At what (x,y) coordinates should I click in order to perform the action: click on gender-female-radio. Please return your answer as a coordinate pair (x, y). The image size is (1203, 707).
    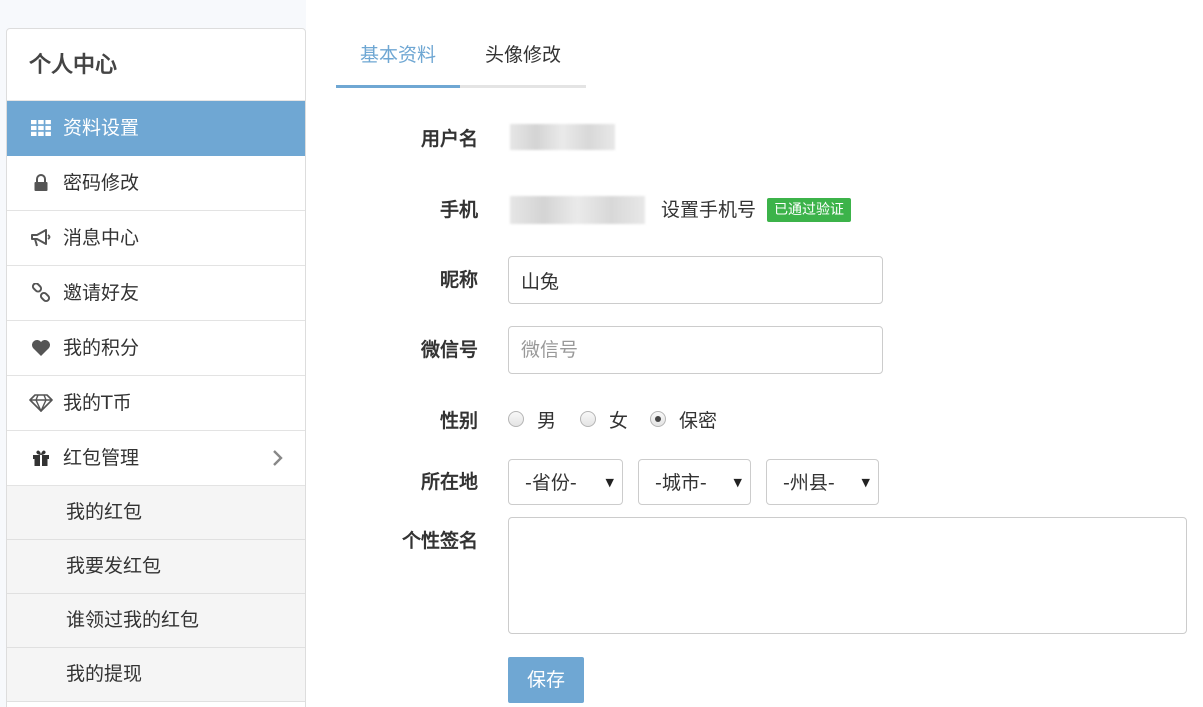
    Looking at the image, I should click on (588, 419).